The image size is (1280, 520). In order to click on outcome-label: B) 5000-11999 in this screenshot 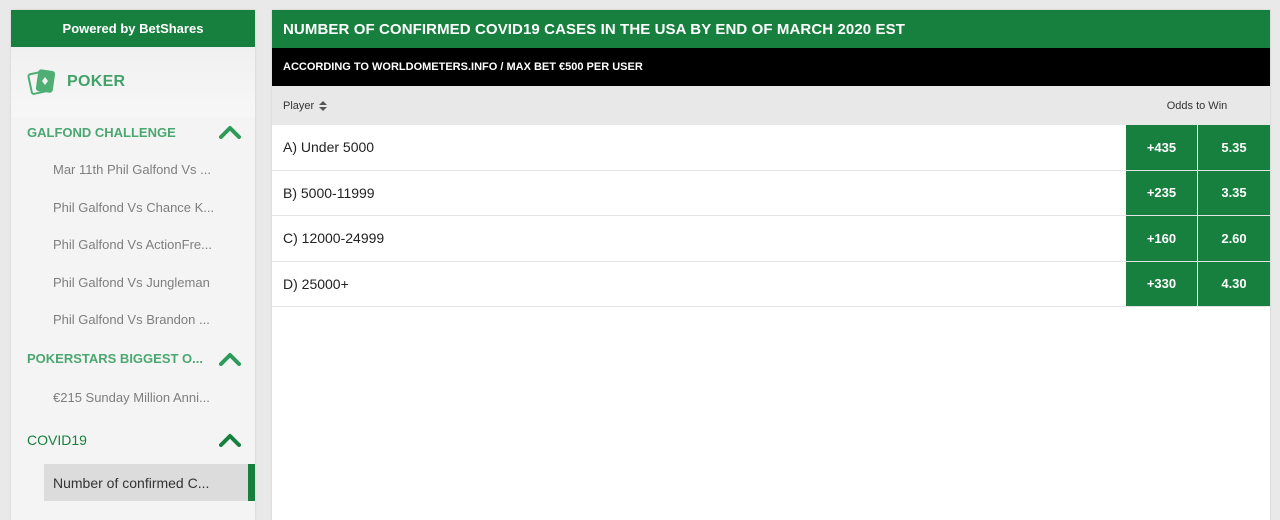, I will do `click(329, 192)`.